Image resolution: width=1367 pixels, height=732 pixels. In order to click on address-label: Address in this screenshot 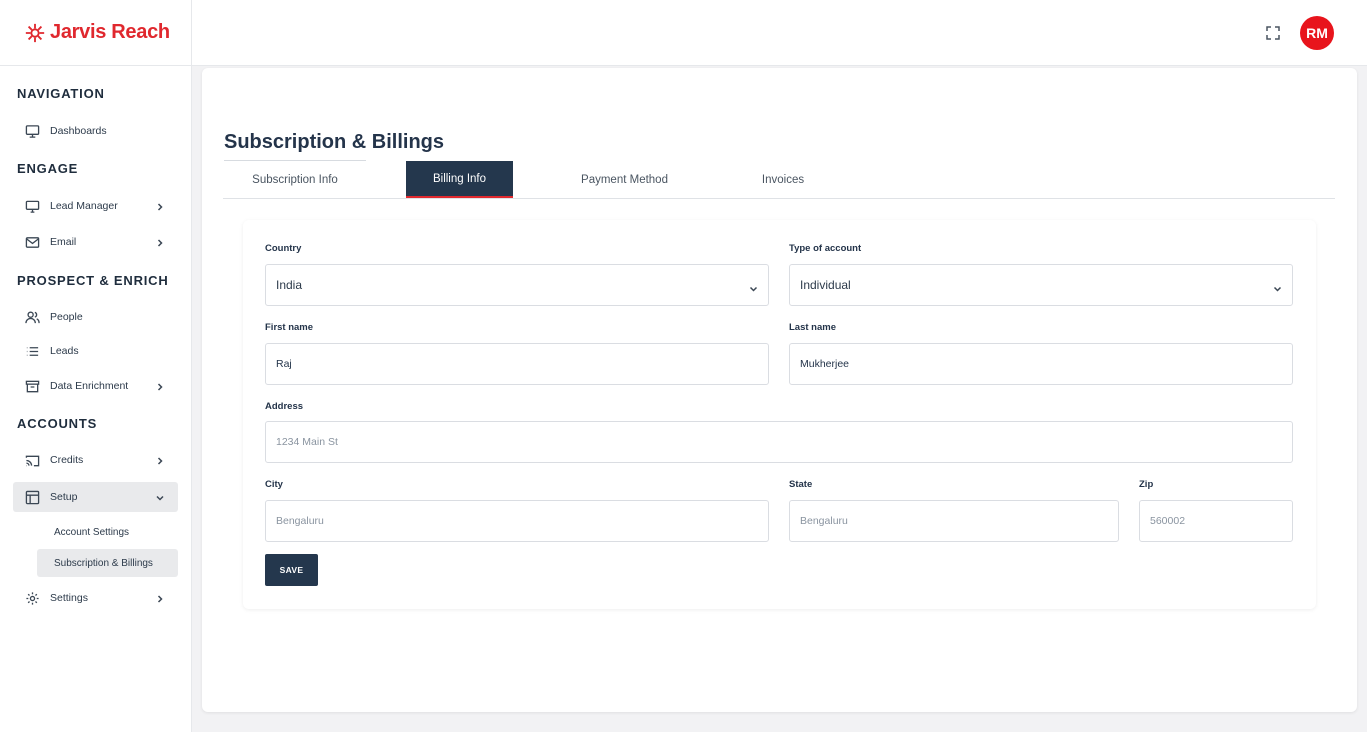, I will do `click(284, 406)`.